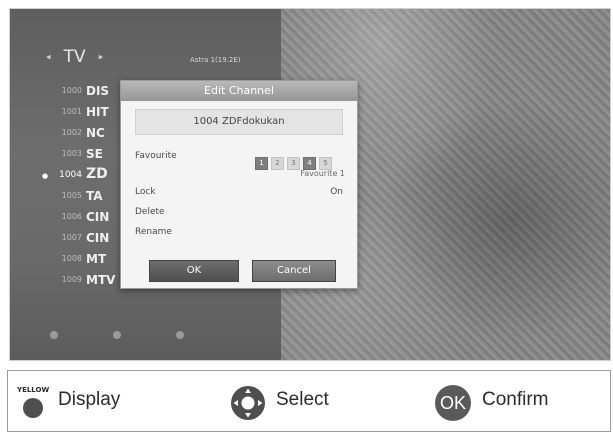  Describe the element at coordinates (142, 333) in the screenshot. I see `bottom-indicators` at that location.